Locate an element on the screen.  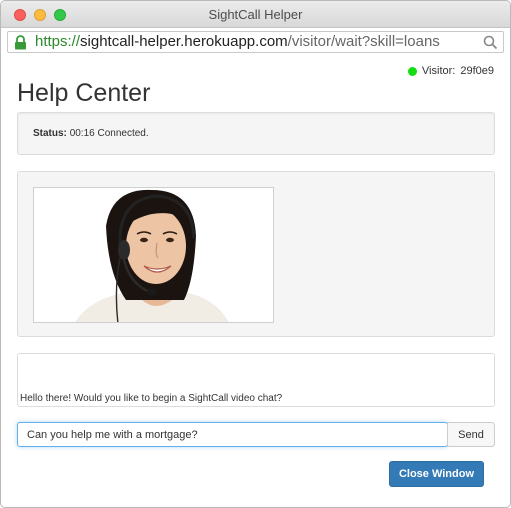
online-status-dot is located at coordinates (412, 71).